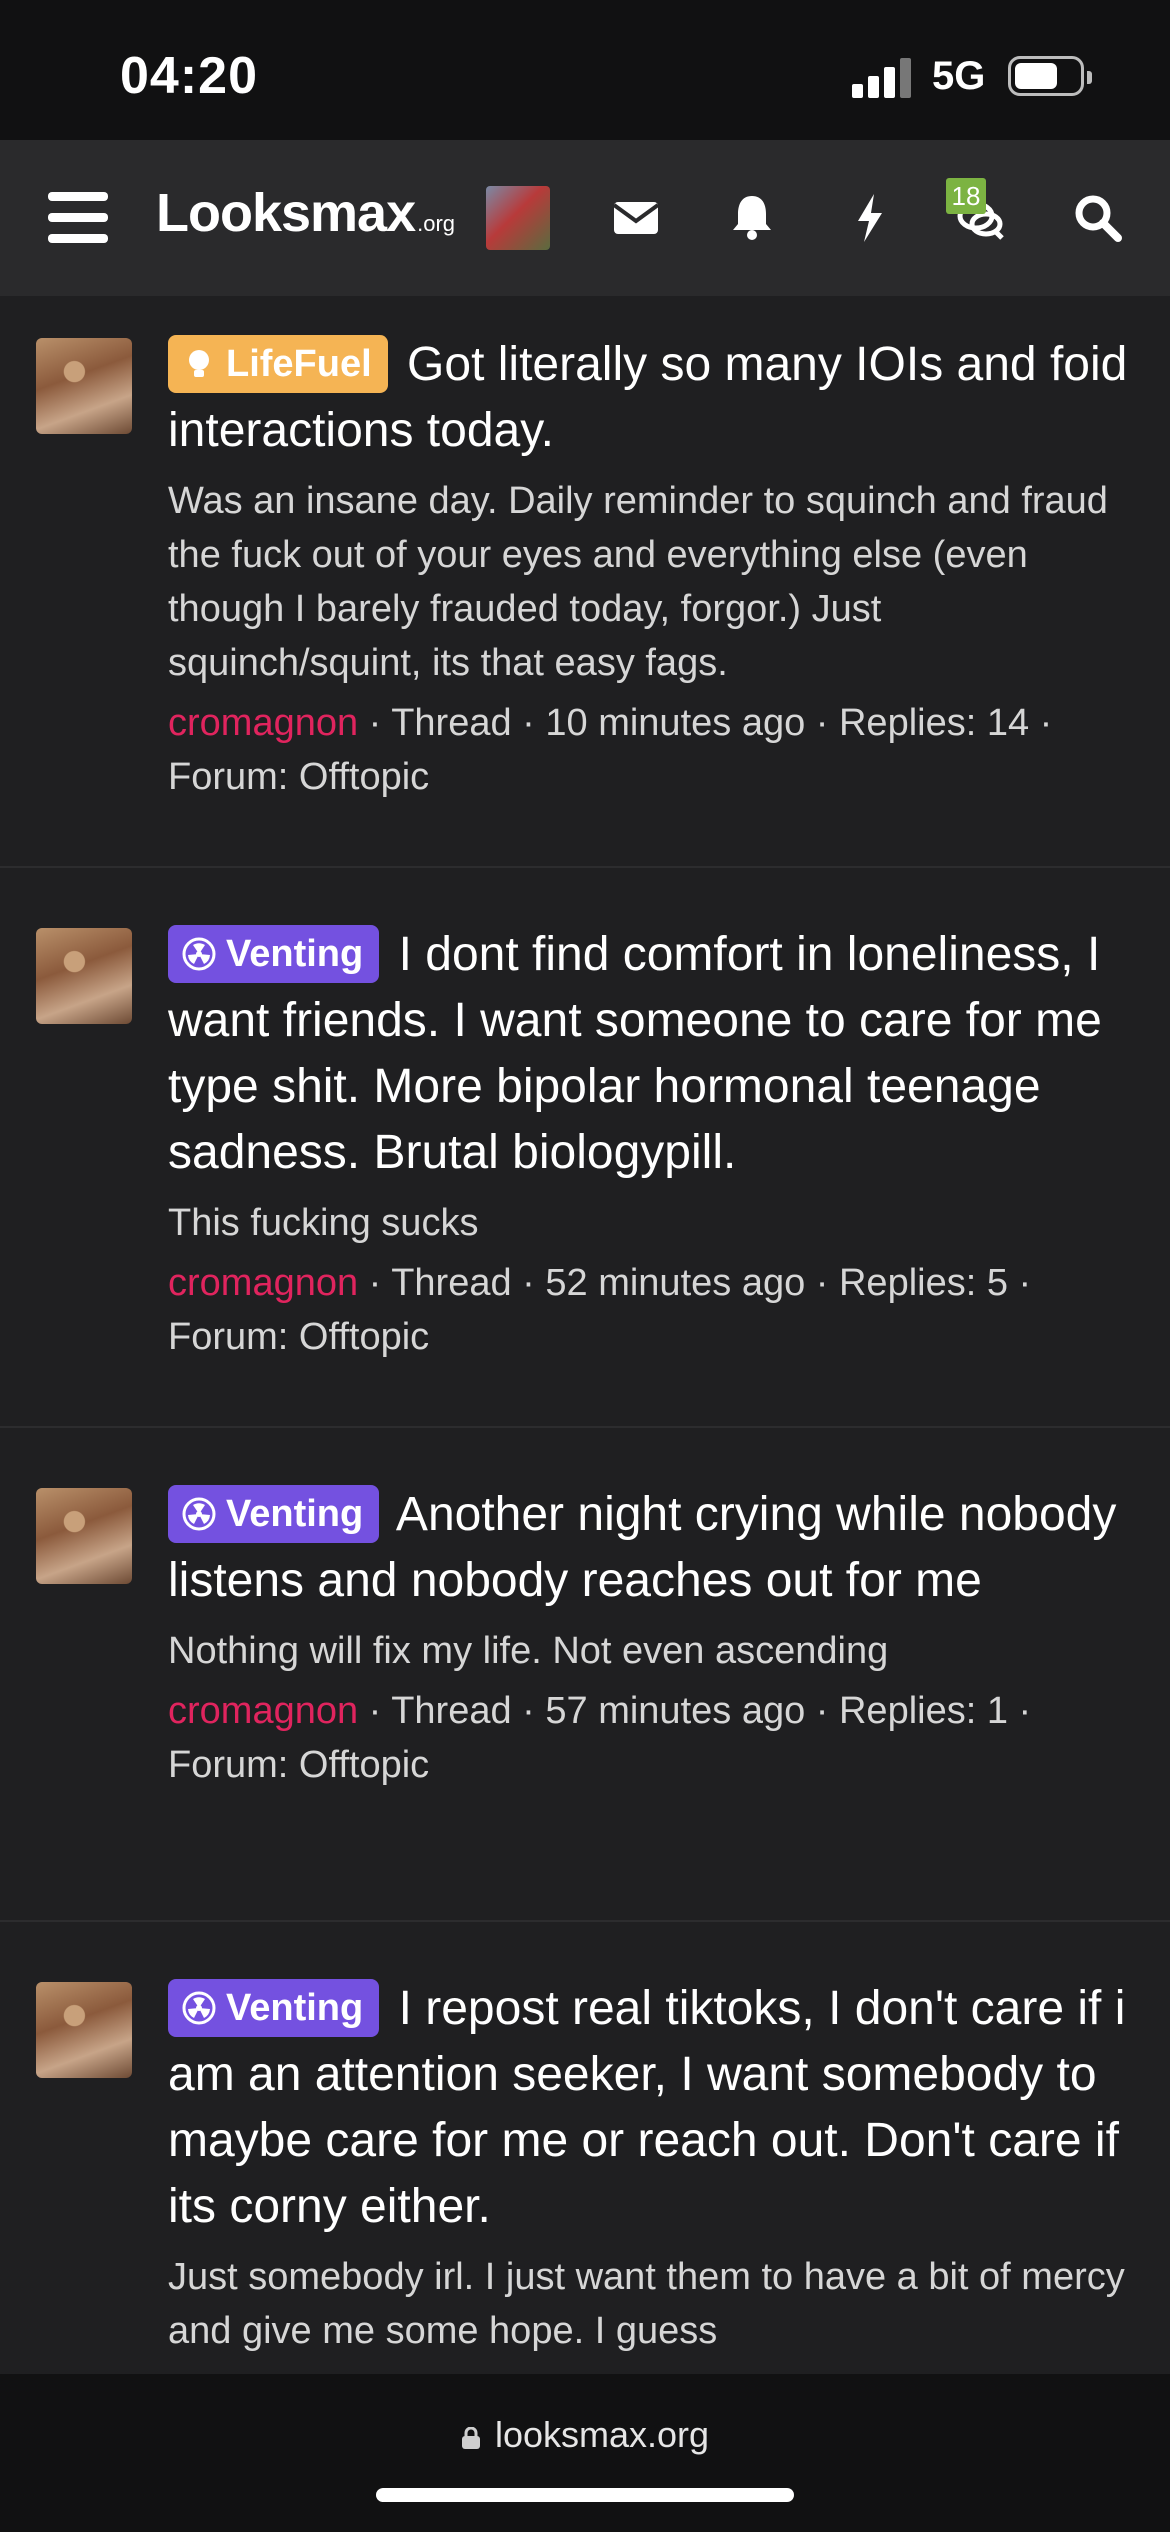 Image resolution: width=1170 pixels, height=2532 pixels. Describe the element at coordinates (585, 70) in the screenshot. I see `status-bar: 04:20 5G` at that location.